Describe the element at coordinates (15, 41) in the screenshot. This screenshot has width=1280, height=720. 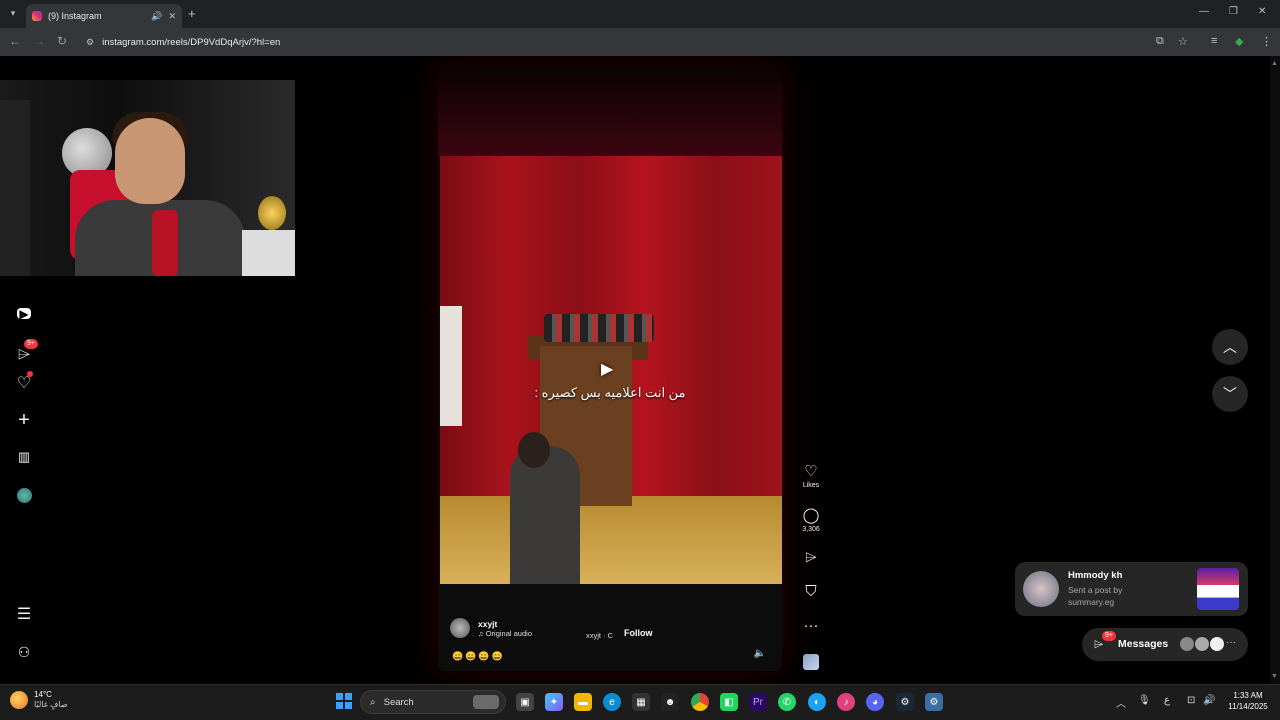
I see `back-icon: ←` at that location.